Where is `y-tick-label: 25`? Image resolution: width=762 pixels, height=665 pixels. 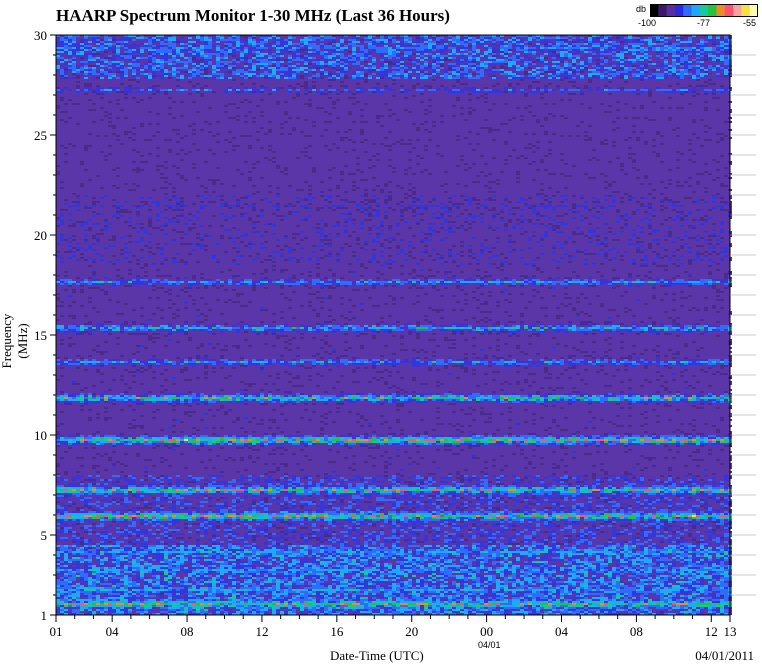 y-tick-label: 25 is located at coordinates (40, 135).